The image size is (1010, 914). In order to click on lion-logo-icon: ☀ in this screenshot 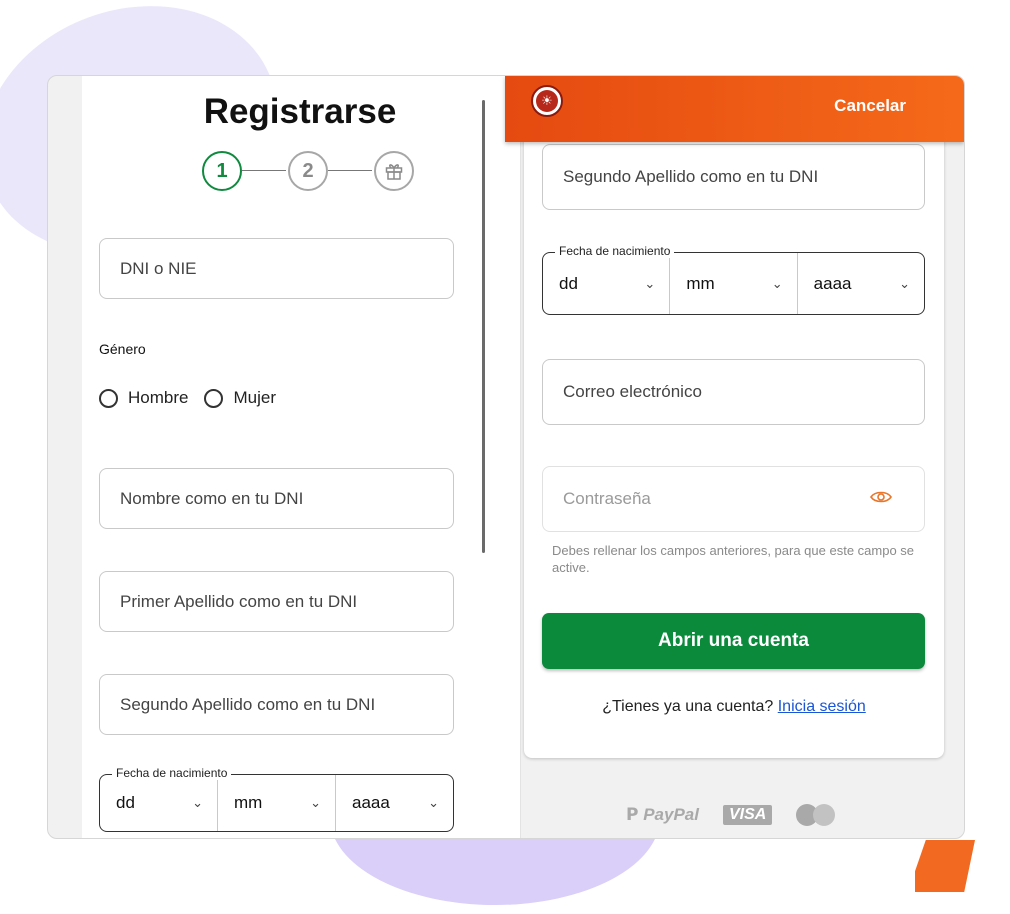, I will do `click(547, 101)`.